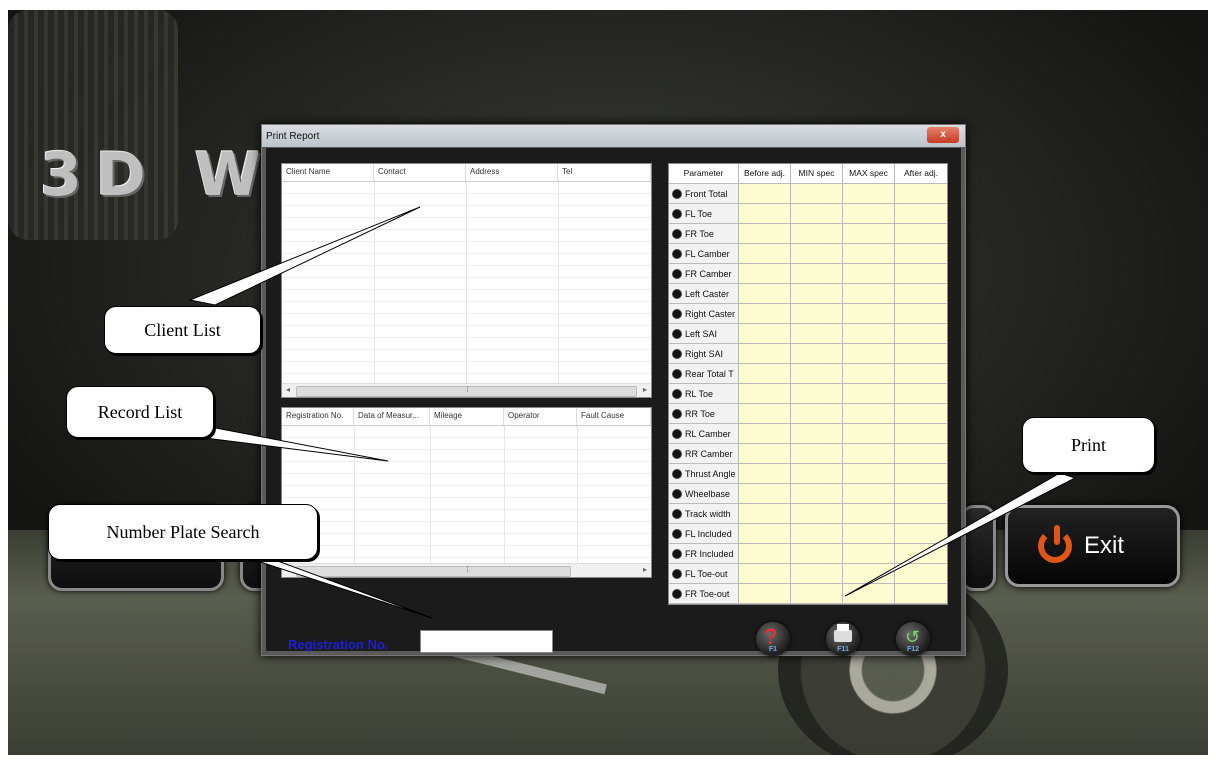 This screenshot has width=1216, height=760. What do you see at coordinates (420, 172) in the screenshot?
I see `column-header-contact: Contact` at bounding box center [420, 172].